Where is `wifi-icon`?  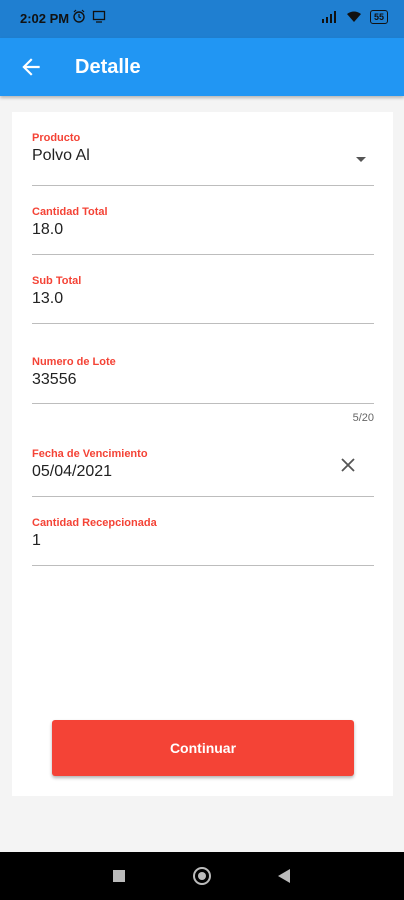 wifi-icon is located at coordinates (353, 16).